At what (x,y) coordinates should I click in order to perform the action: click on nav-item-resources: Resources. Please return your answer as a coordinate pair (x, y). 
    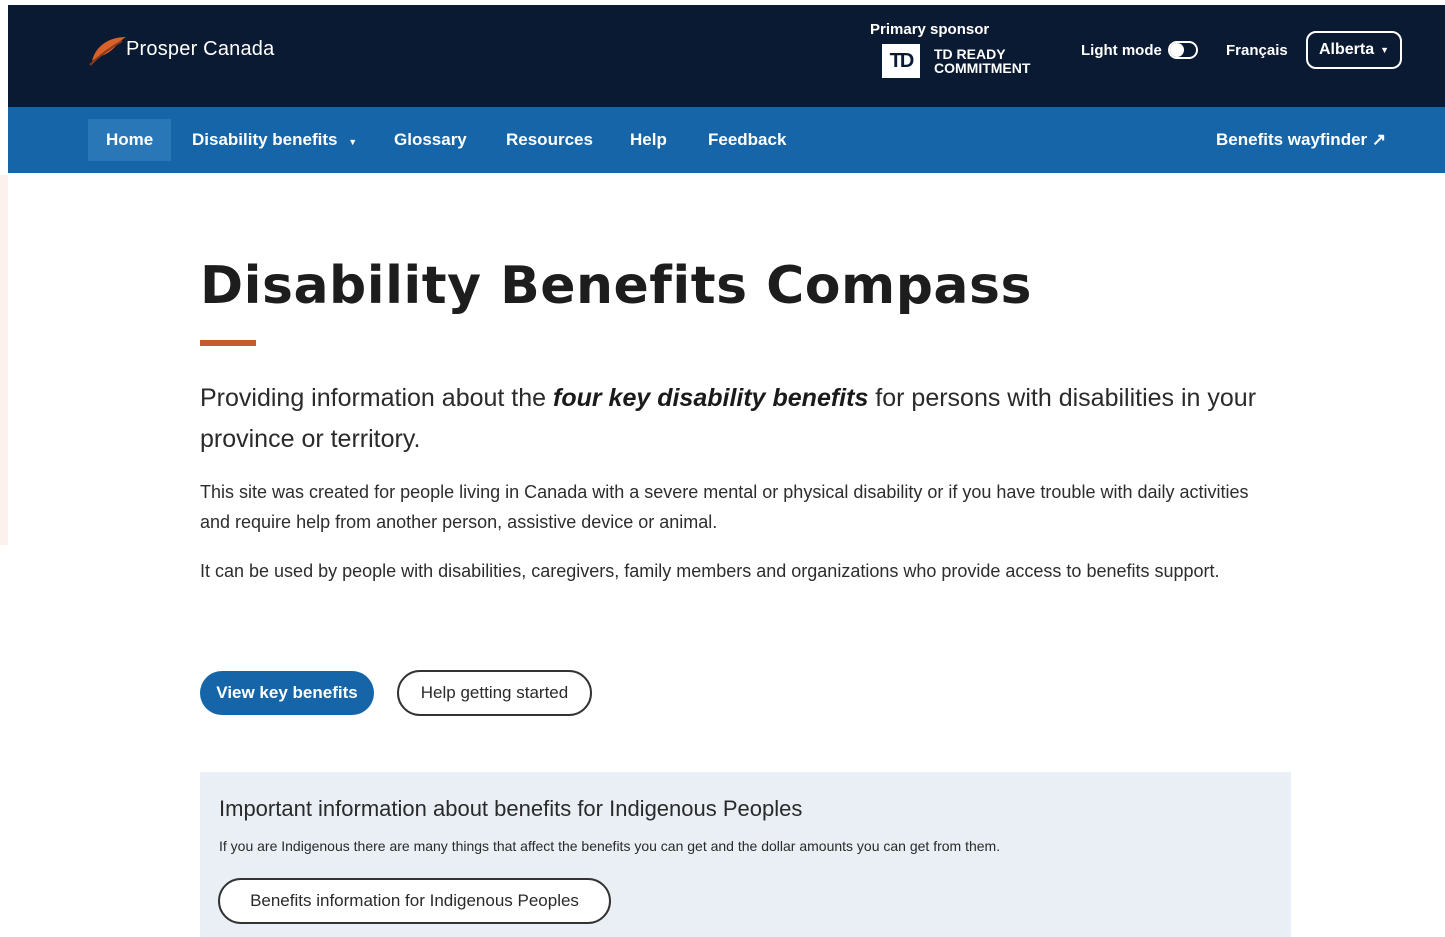
    Looking at the image, I should click on (549, 140).